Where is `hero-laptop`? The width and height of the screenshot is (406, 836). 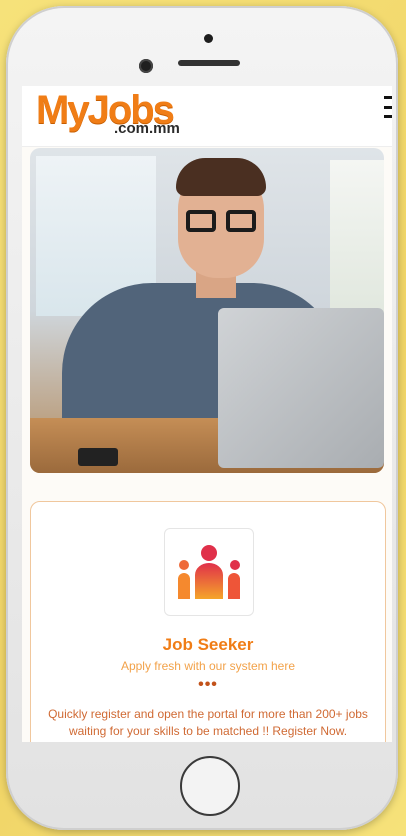
hero-laptop is located at coordinates (301, 388).